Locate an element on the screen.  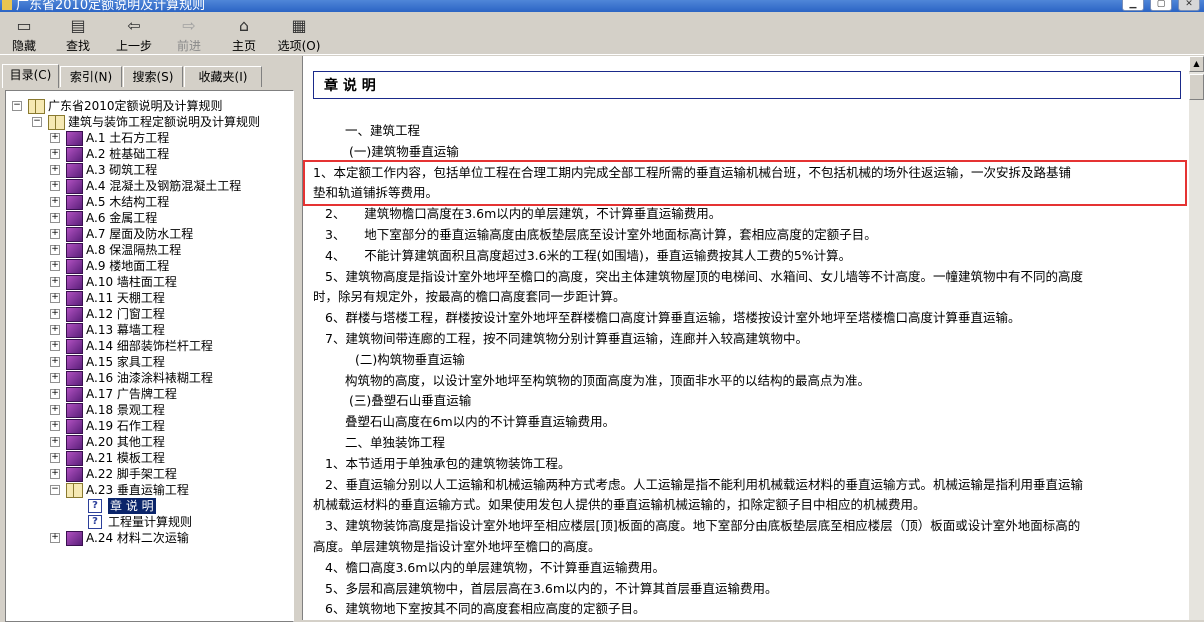
content-line: 一、建筑工程 is located at coordinates (383, 130).